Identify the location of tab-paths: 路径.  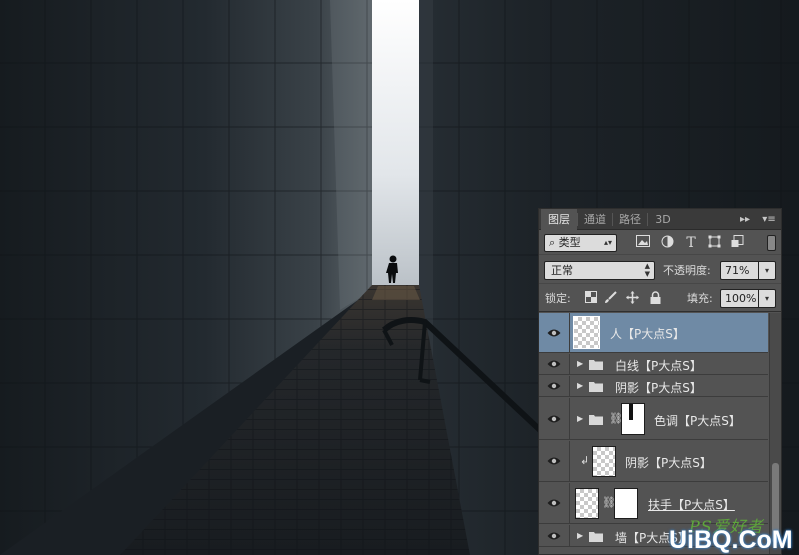
(630, 219).